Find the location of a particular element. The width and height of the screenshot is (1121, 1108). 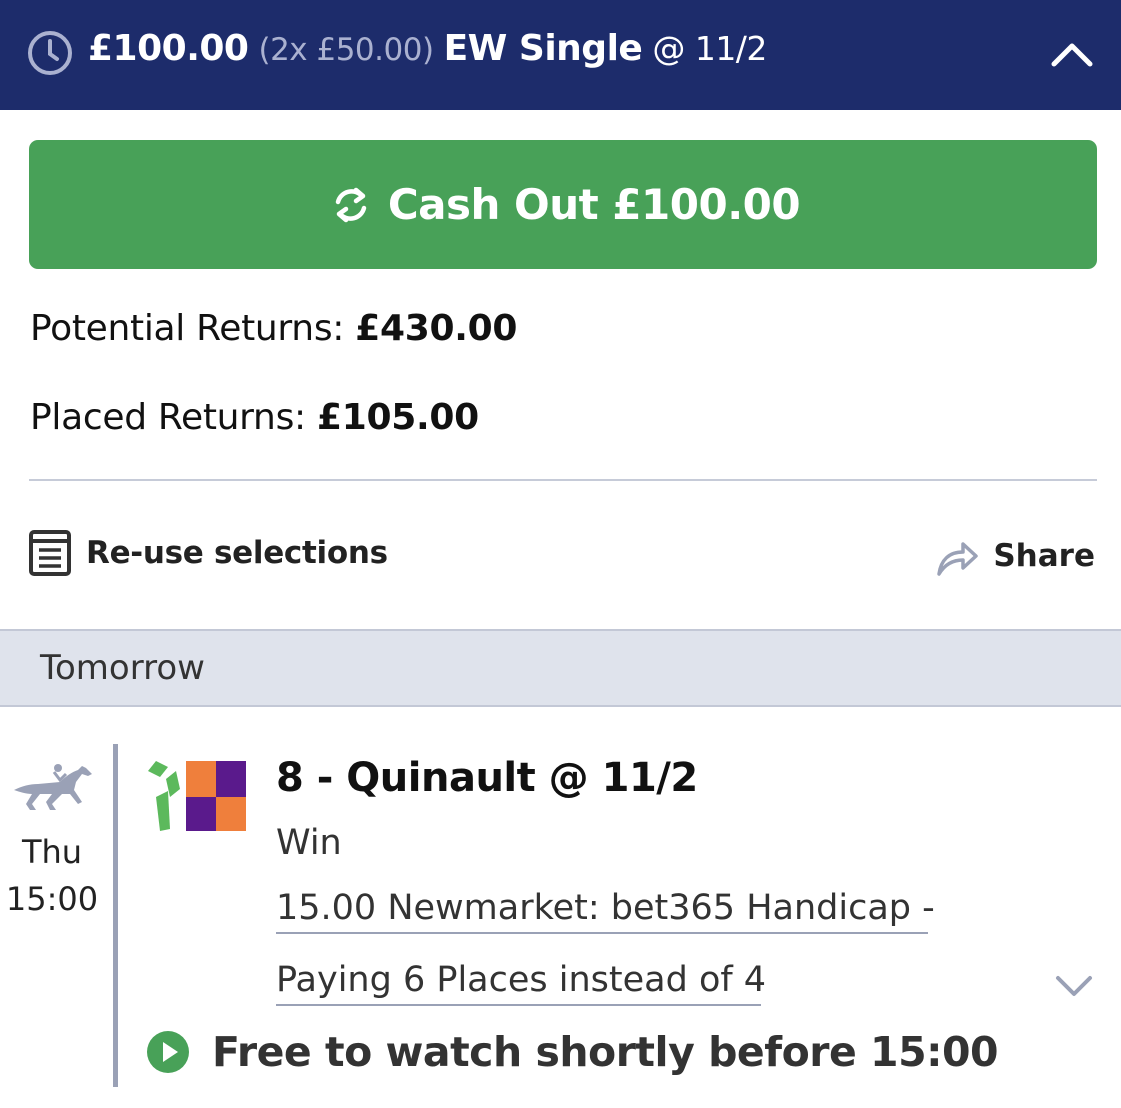

day-group-label: Tomorrow is located at coordinates (122, 668).